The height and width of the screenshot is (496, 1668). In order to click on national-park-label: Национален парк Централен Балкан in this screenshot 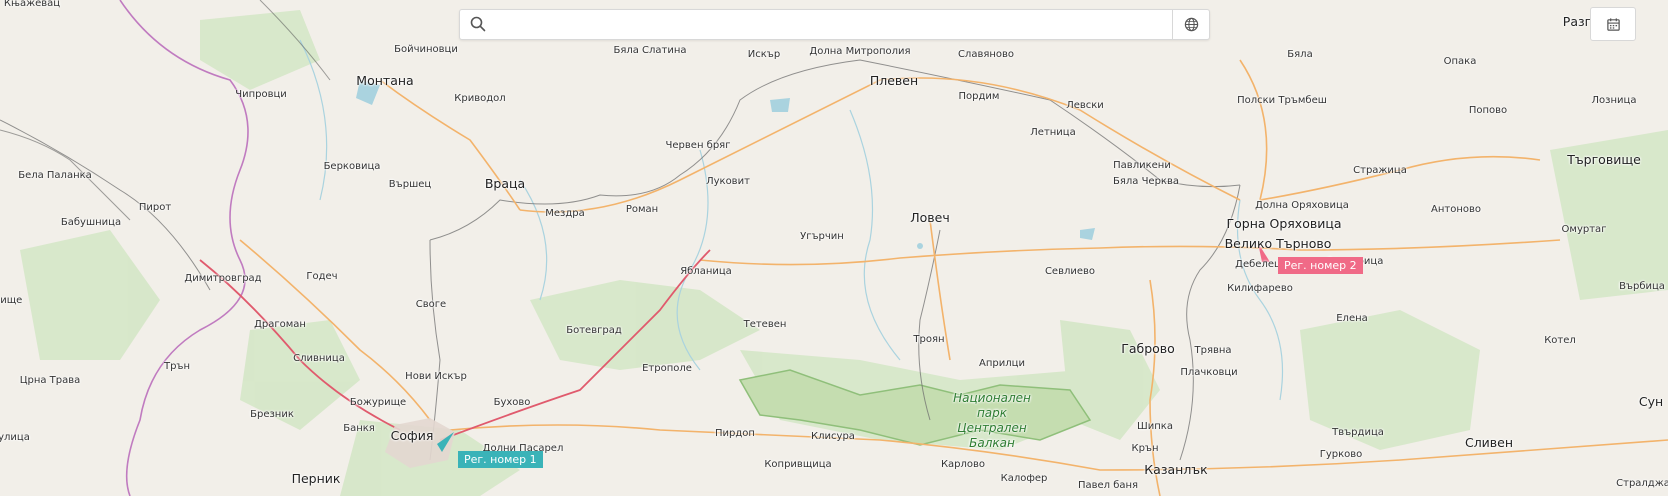, I will do `click(992, 420)`.